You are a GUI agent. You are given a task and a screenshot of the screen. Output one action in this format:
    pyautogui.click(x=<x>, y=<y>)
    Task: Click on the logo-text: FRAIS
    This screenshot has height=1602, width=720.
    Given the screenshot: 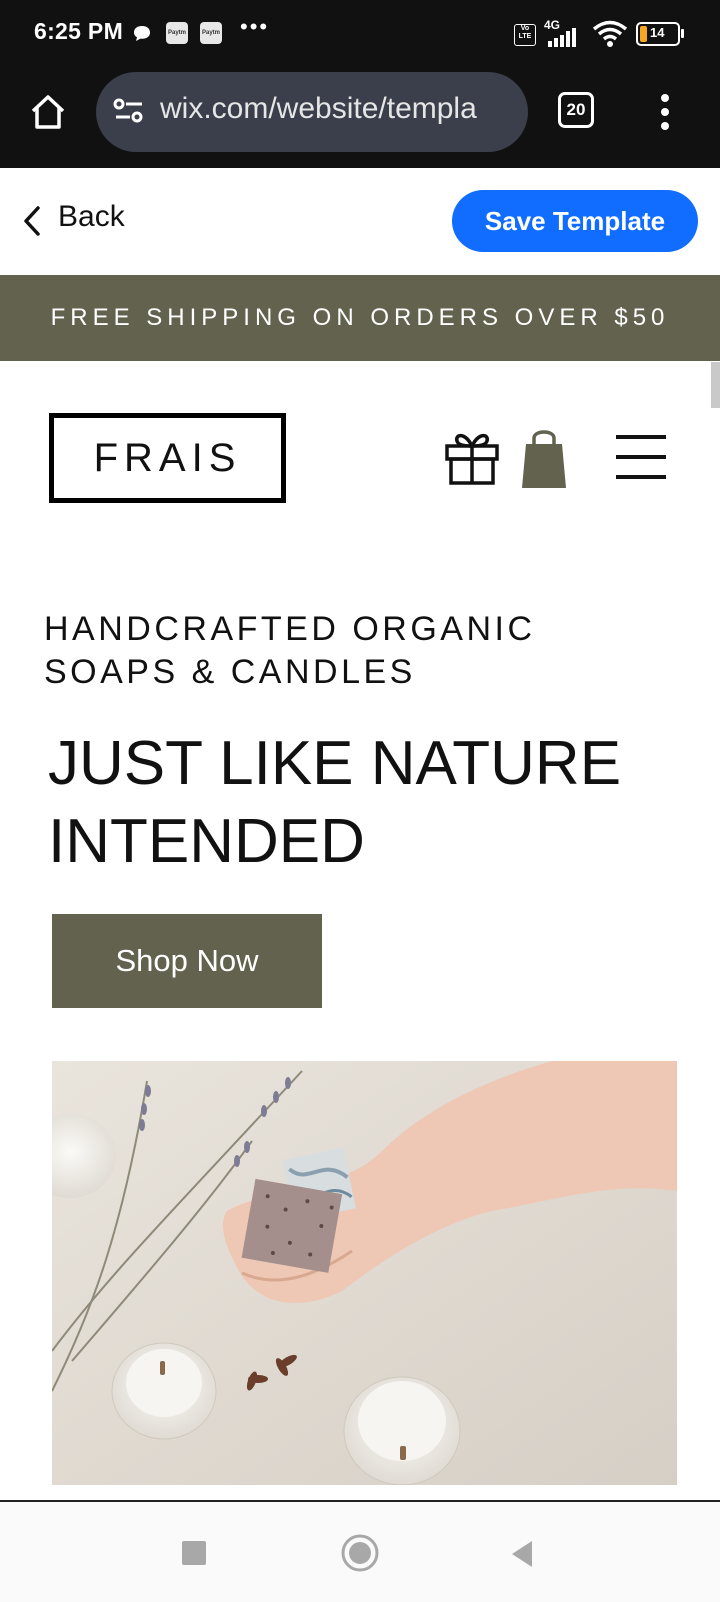 What is the action you would take?
    pyautogui.click(x=167, y=457)
    